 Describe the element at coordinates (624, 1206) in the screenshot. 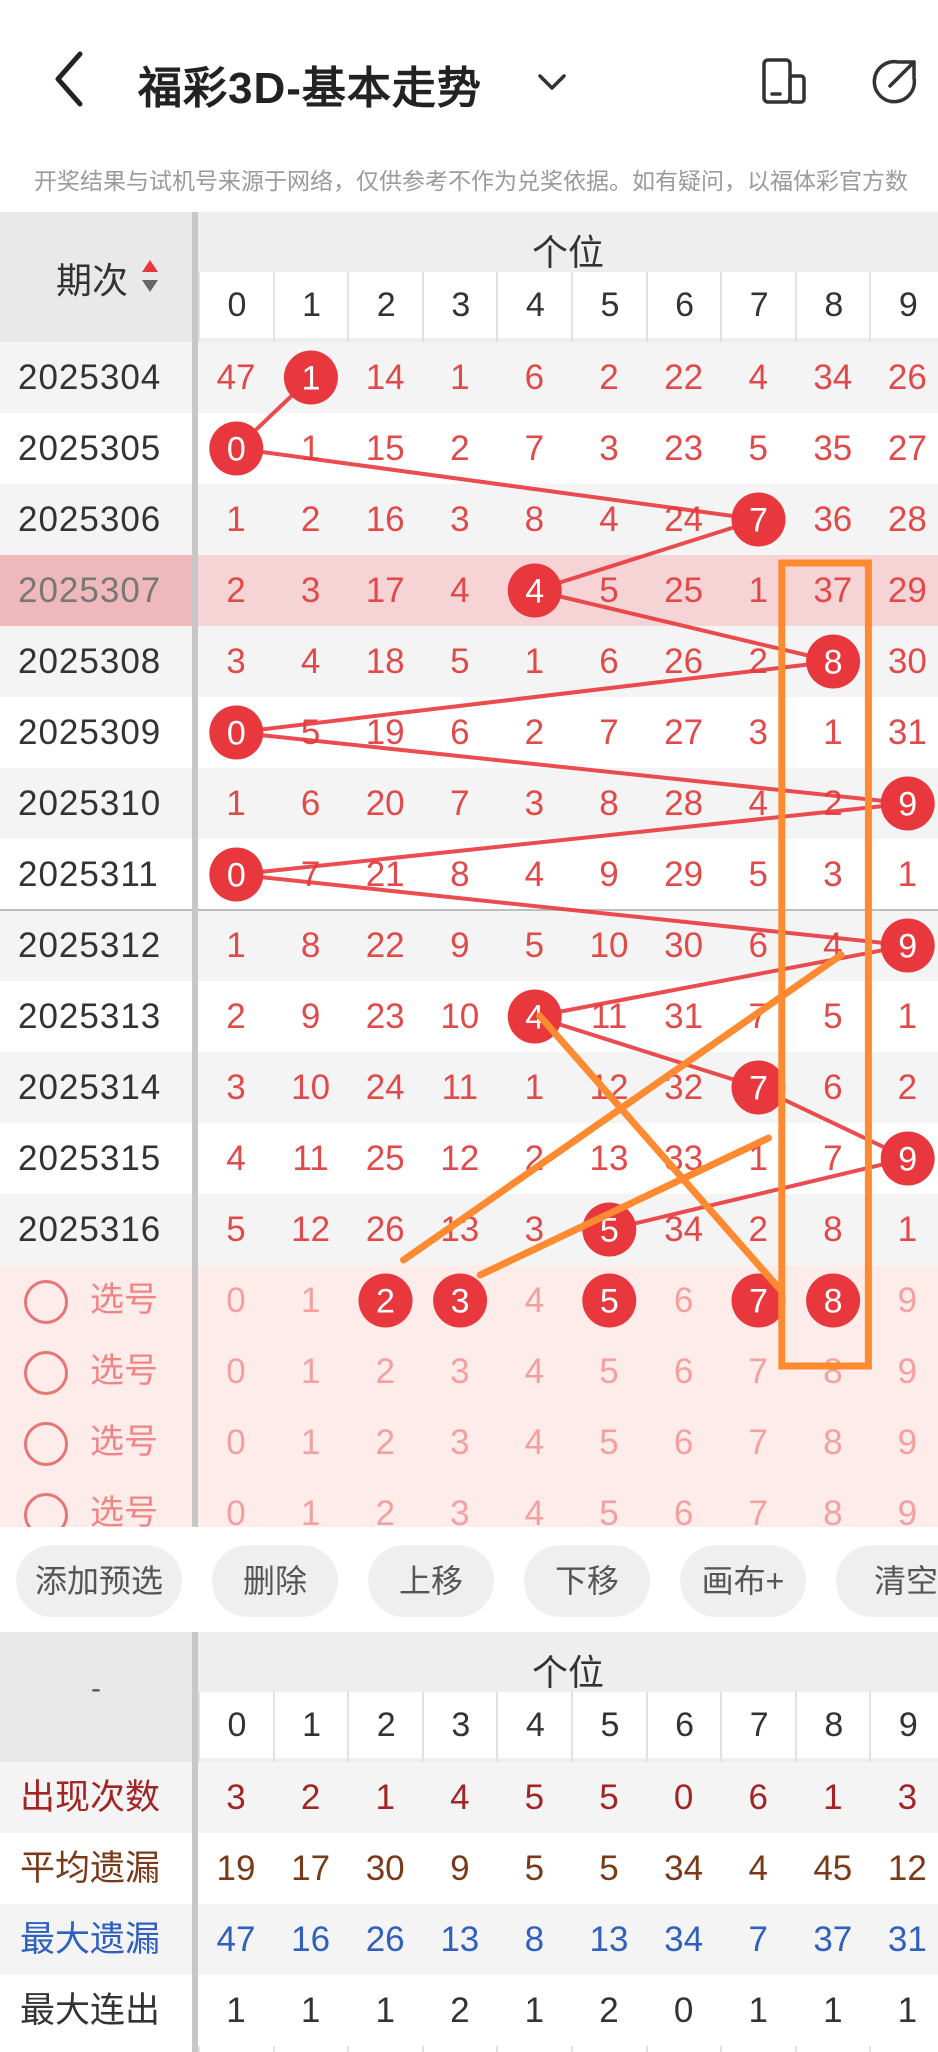

I see `annotation-stroke` at that location.